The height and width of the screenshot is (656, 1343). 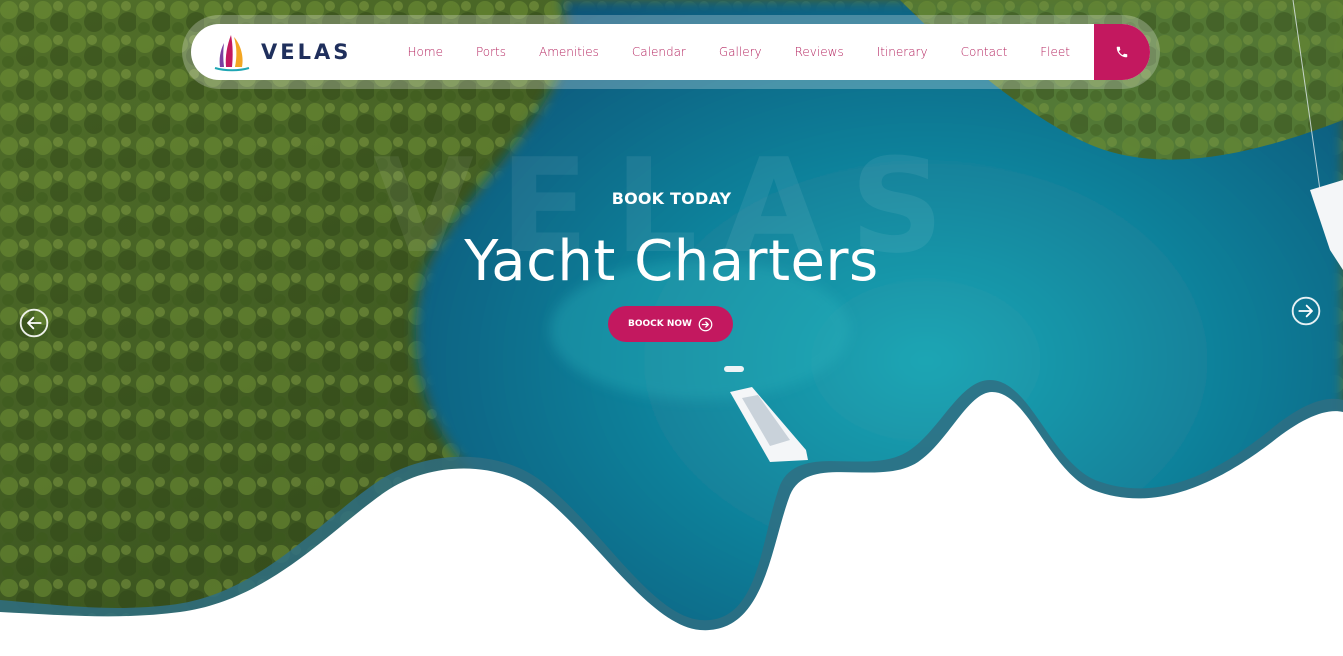 What do you see at coordinates (306, 52) in the screenshot?
I see `brand-name: VELAS` at bounding box center [306, 52].